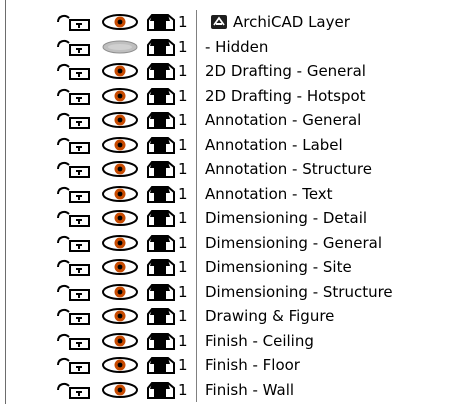 This screenshot has height=404, width=471. What do you see at coordinates (235, 340) in the screenshot?
I see `layer-row: 1 Finish - Ceiling` at bounding box center [235, 340].